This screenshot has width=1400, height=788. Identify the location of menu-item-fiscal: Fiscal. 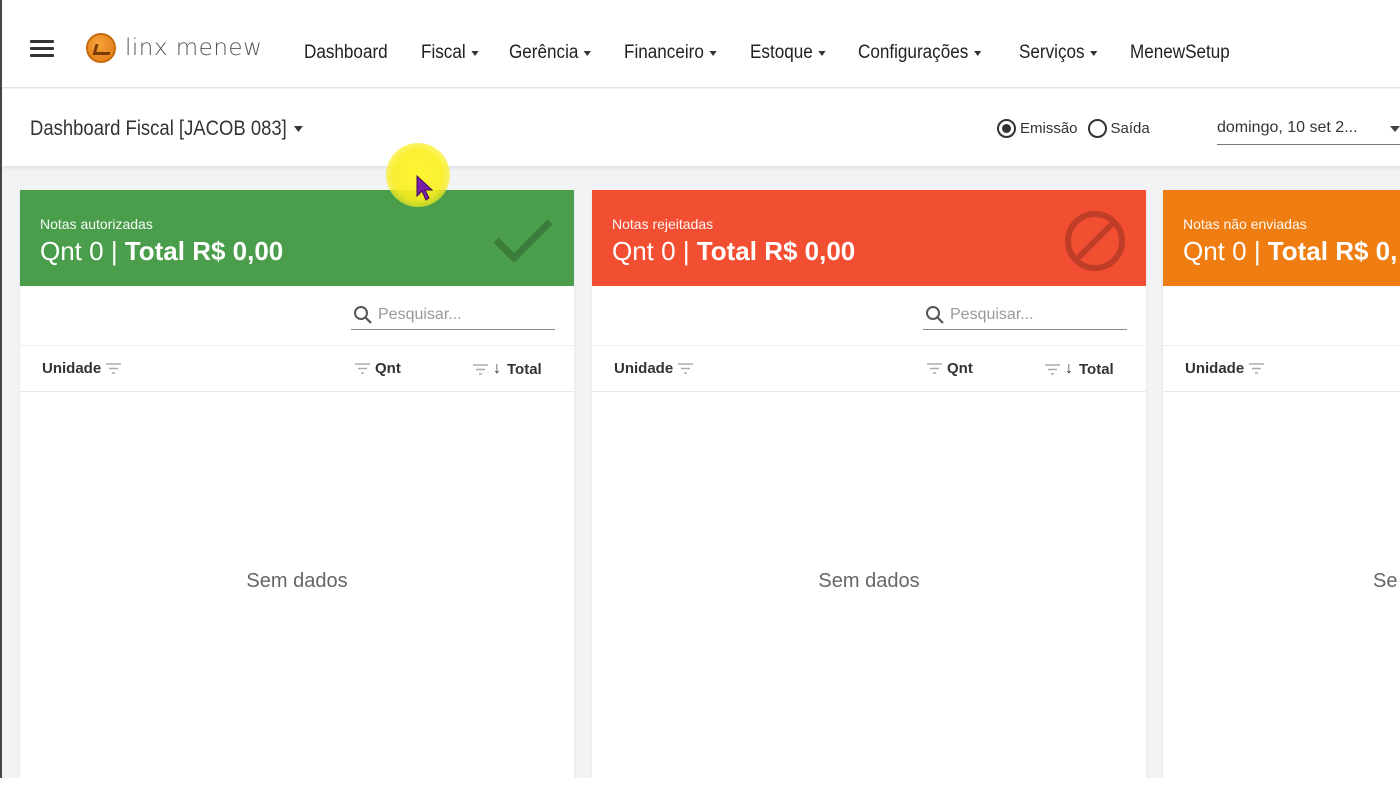
(449, 53).